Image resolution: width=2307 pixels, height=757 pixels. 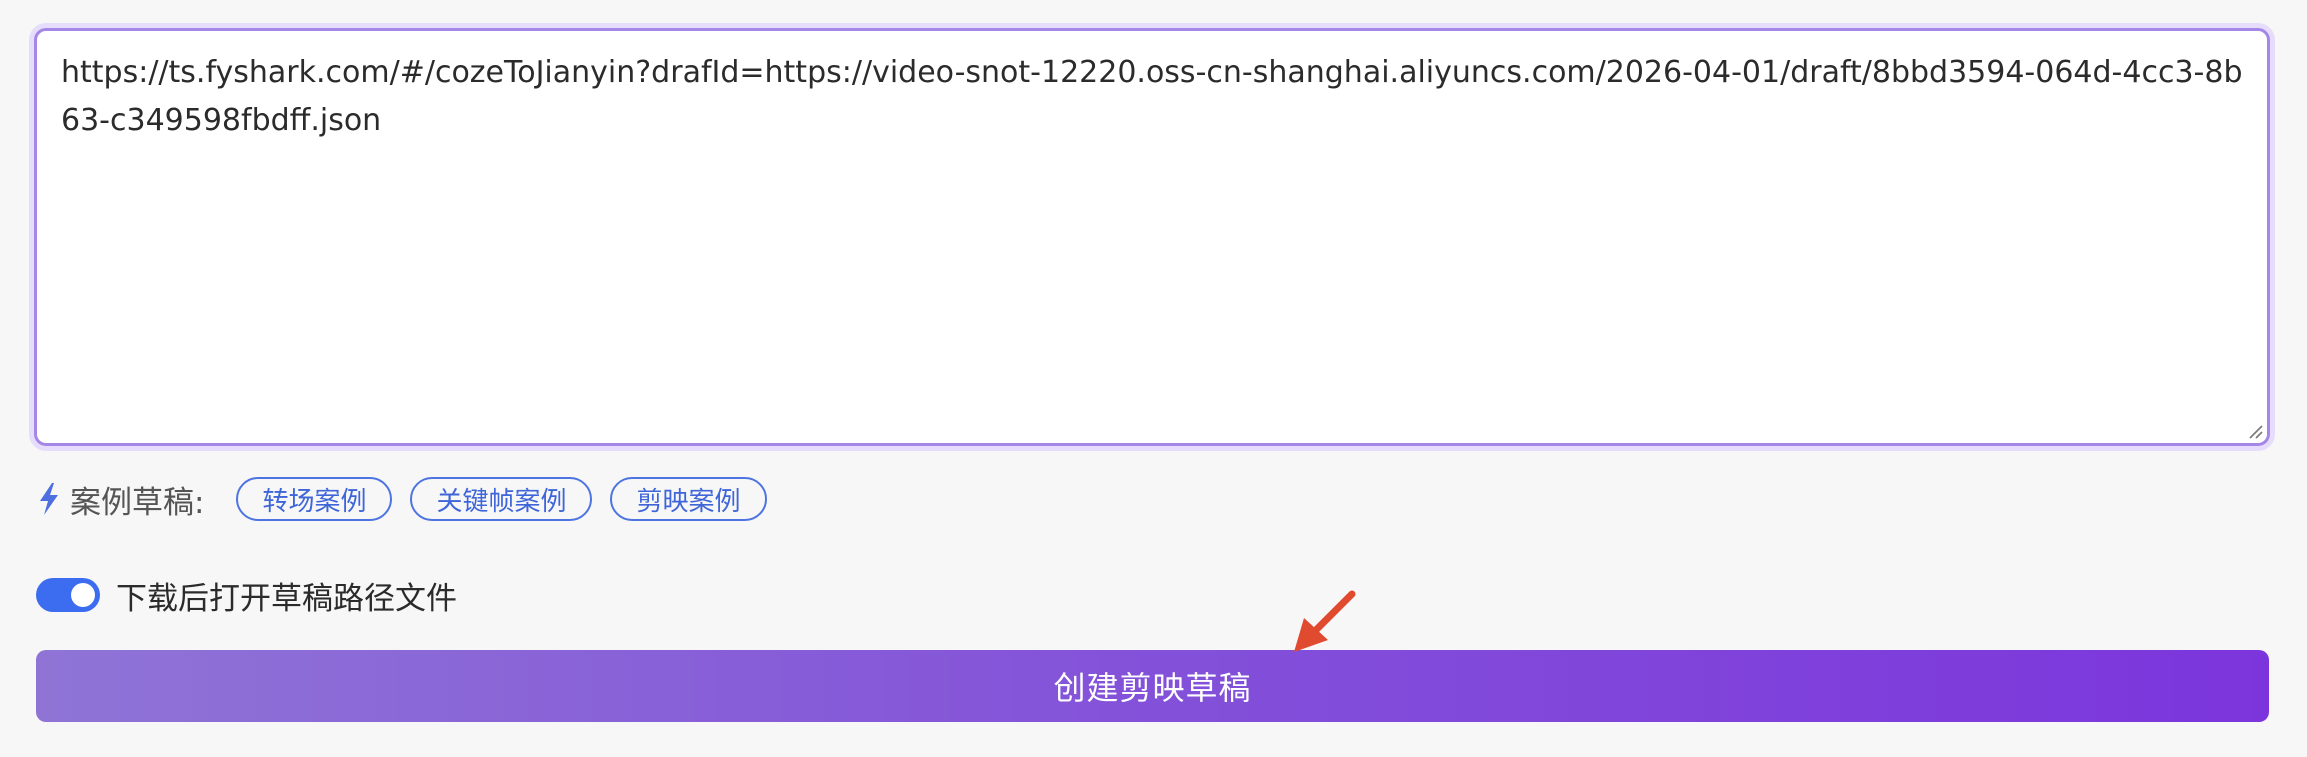 What do you see at coordinates (1152, 686) in the screenshot?
I see `create-draft-button: 创建剪映草稿` at bounding box center [1152, 686].